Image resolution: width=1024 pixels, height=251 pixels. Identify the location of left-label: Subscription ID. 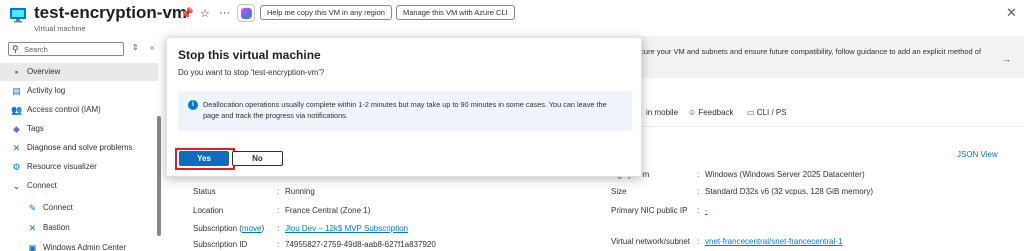
(220, 244).